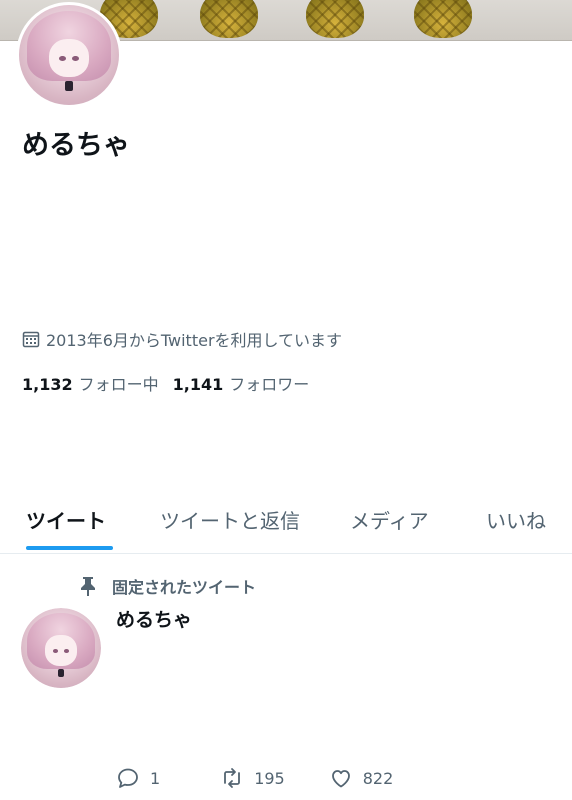 This screenshot has width=572, height=800. Describe the element at coordinates (184, 587) in the screenshot. I see `pinned-tweet-label: 固定されたツイート` at that location.